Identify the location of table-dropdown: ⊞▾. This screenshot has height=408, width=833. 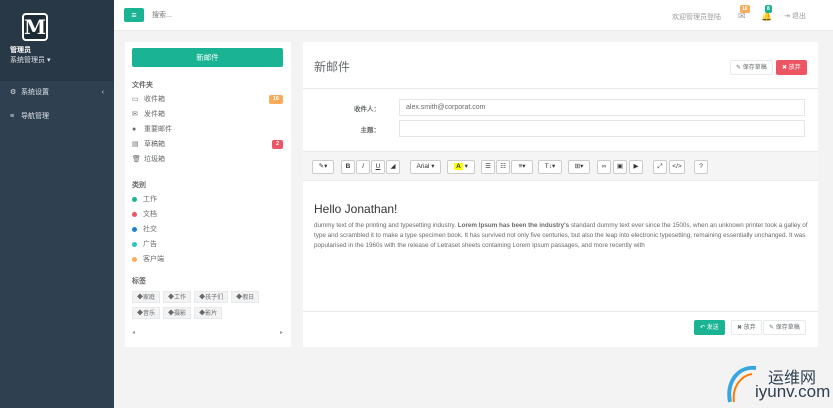
(579, 167).